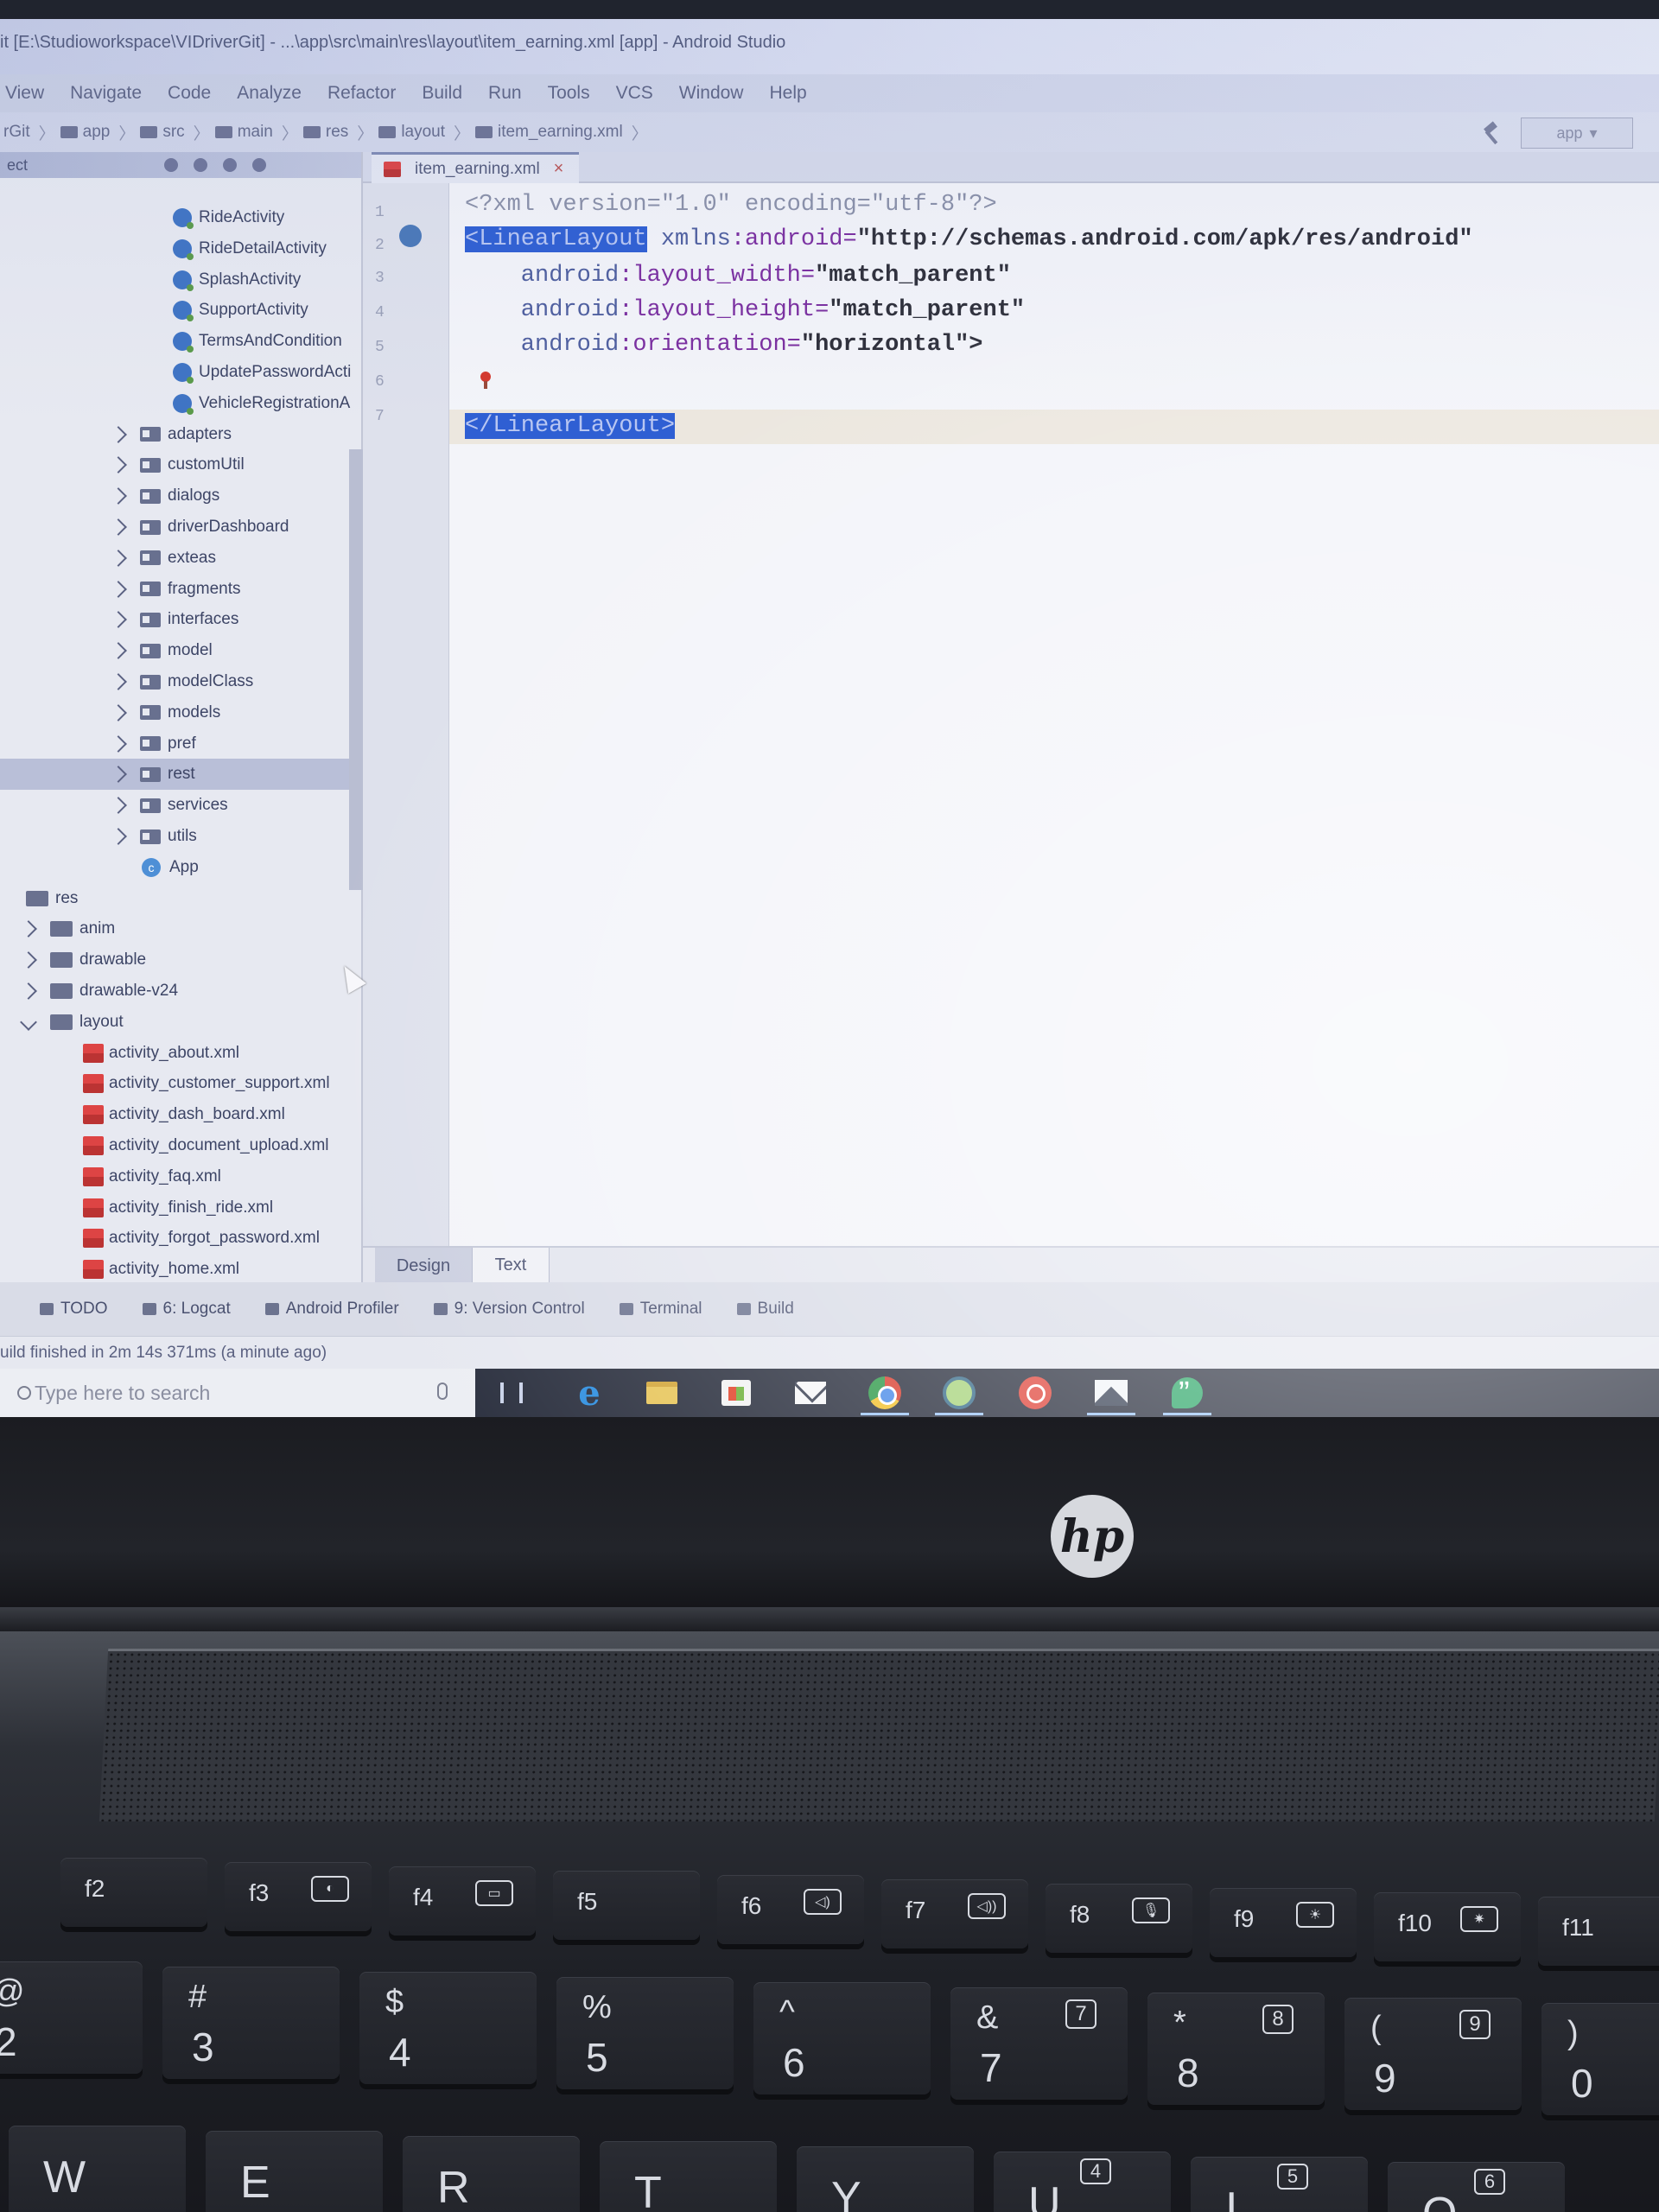 The height and width of the screenshot is (2212, 1659). What do you see at coordinates (561, 132) in the screenshot?
I see `breadcrumb-file: item_earning.xml 〉` at bounding box center [561, 132].